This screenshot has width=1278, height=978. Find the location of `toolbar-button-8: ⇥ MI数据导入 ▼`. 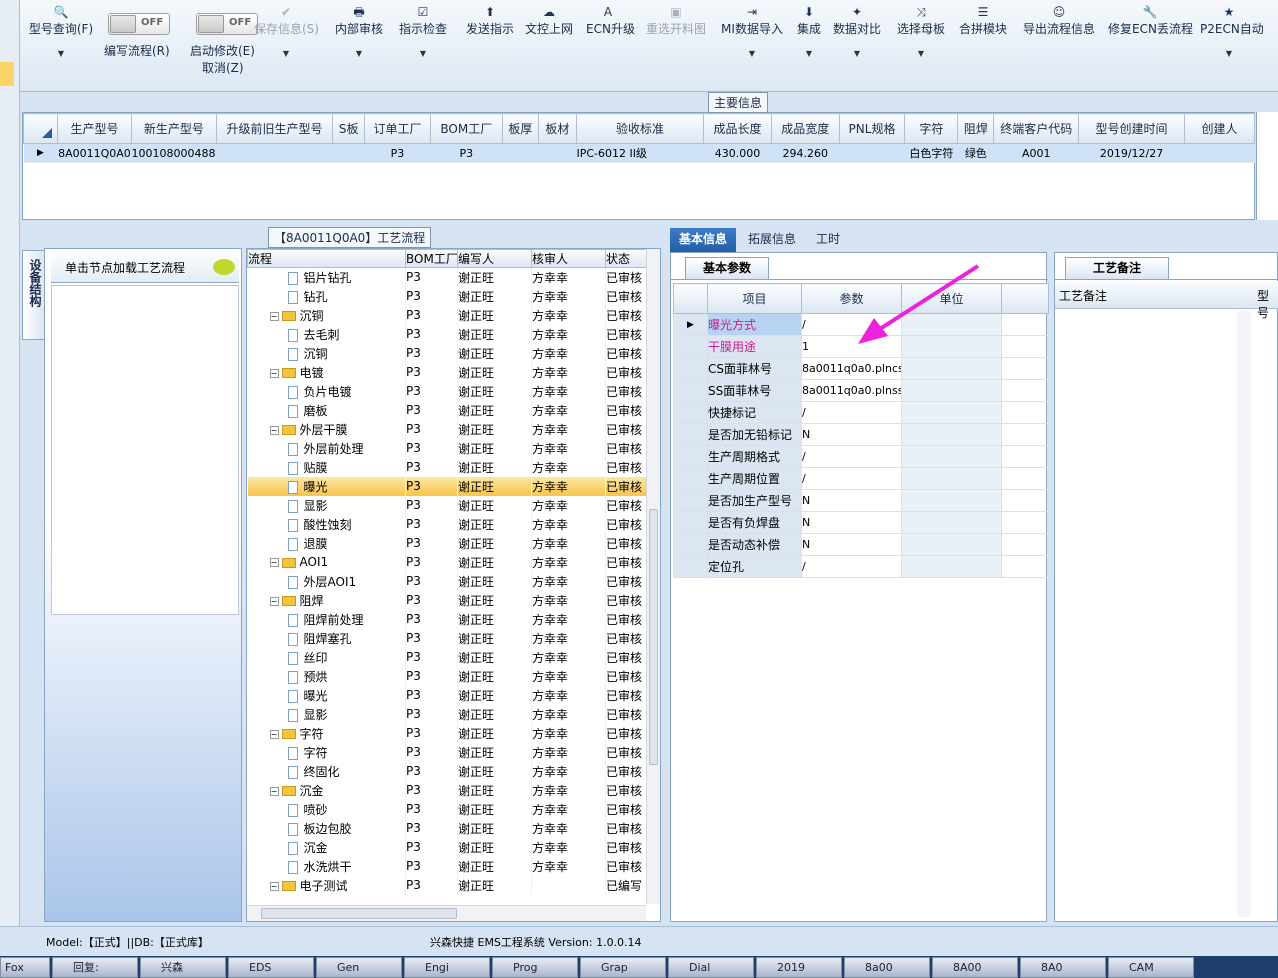

toolbar-button-8: ⇥ MI数据导入 ▼ is located at coordinates (752, 31).